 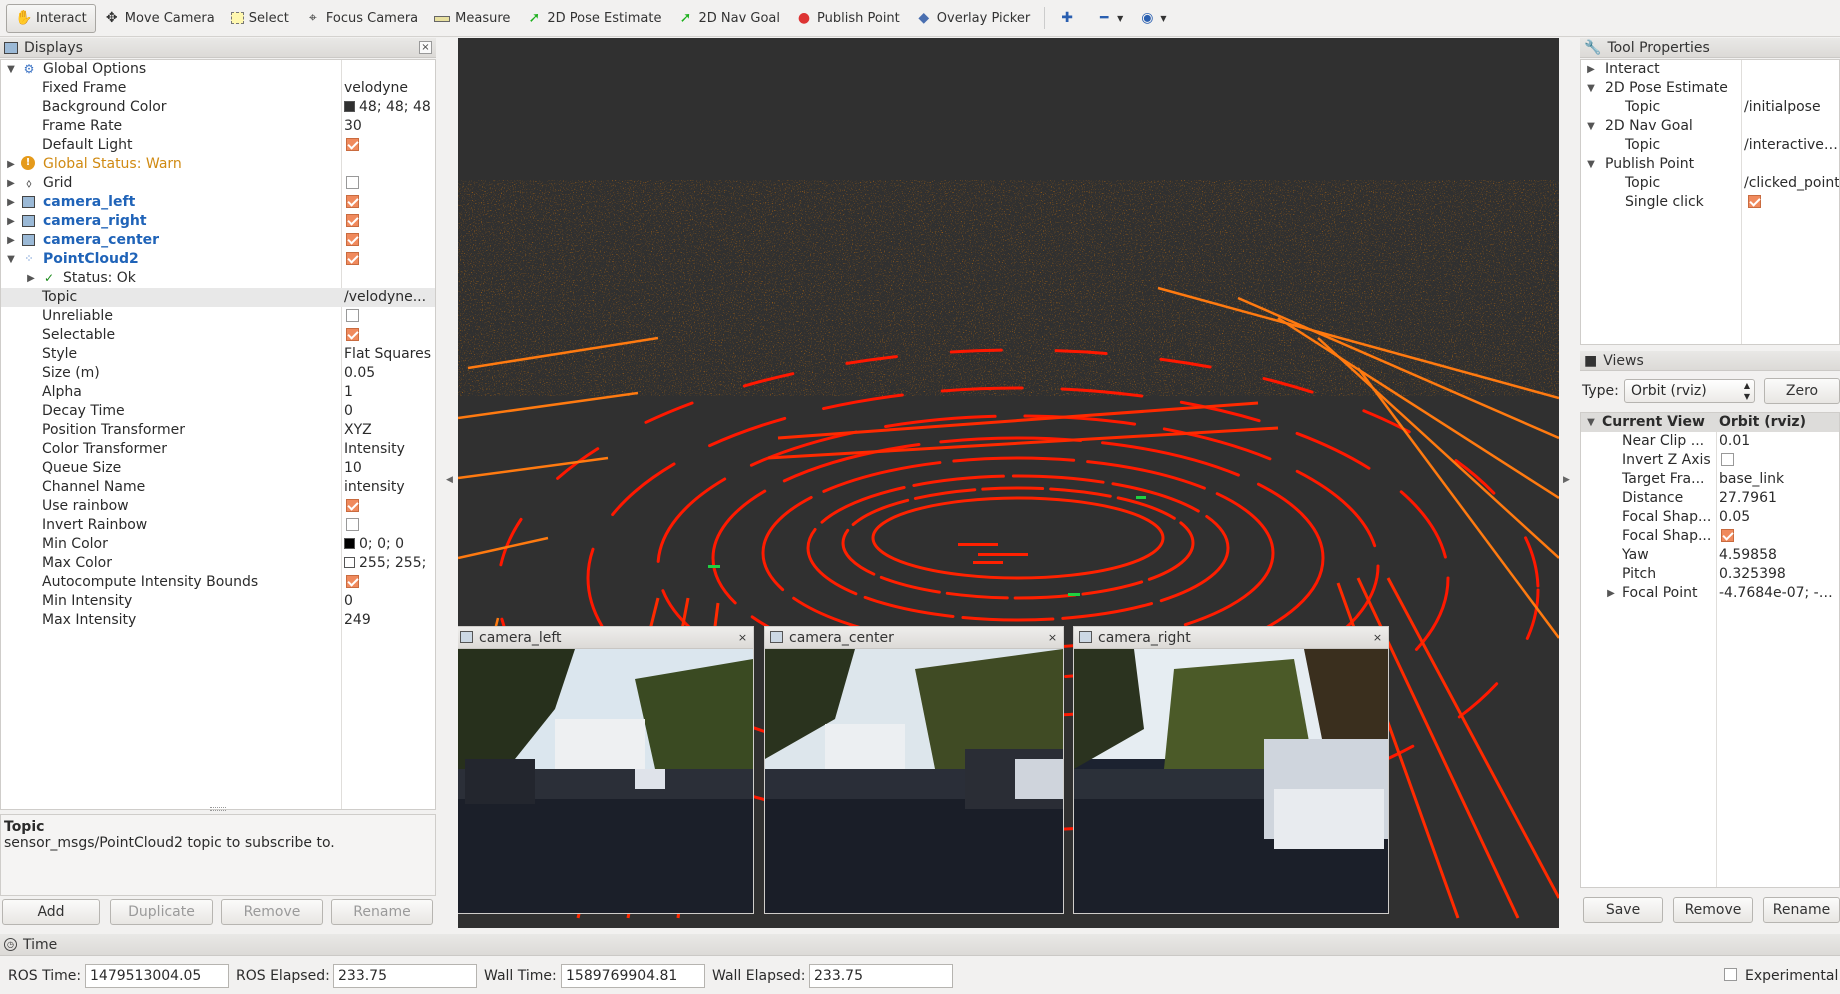 What do you see at coordinates (1710, 126) in the screenshot?
I see `tool-row-nav-goal: ▼ 2D Nav Goal` at bounding box center [1710, 126].